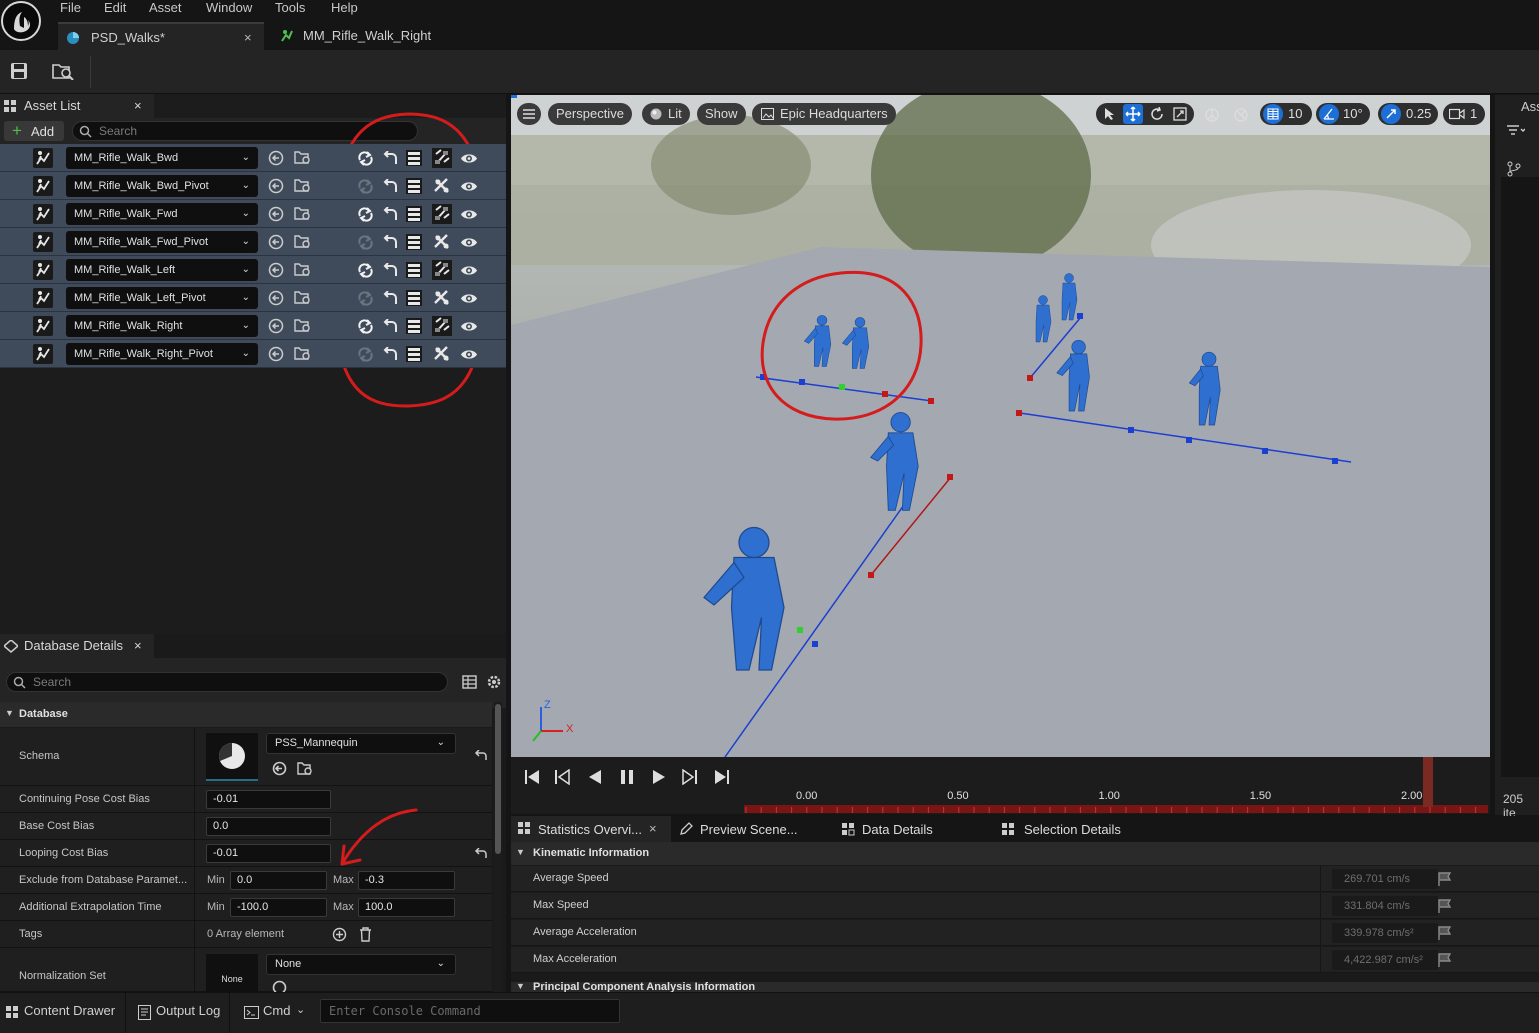 The width and height of the screenshot is (1539, 1033). What do you see at coordinates (361, 743) in the screenshot?
I see `schema-combo: PSS_Mannequin ⌄` at bounding box center [361, 743].